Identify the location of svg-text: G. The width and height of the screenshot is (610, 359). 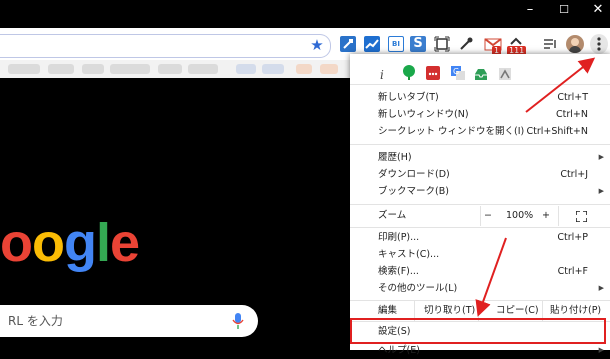
(456, 71).